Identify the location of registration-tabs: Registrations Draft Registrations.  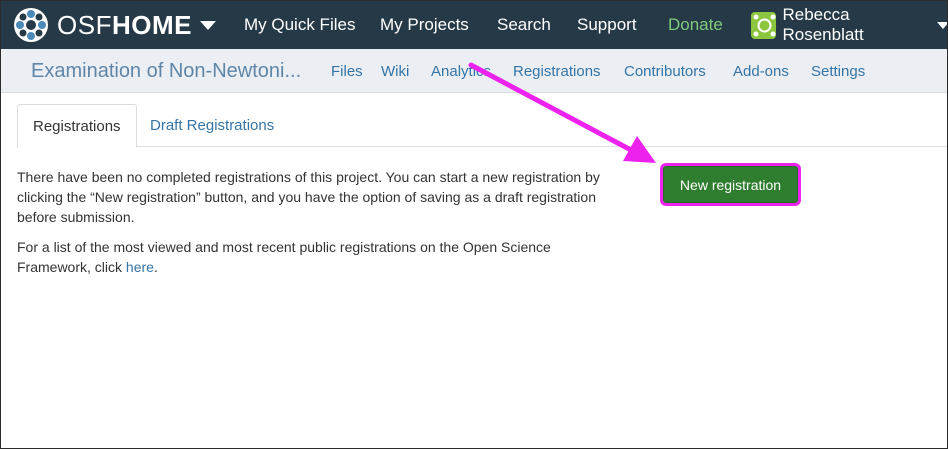
(482, 126).